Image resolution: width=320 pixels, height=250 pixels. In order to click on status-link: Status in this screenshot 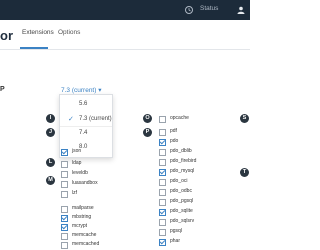, I will do `click(209, 8)`.